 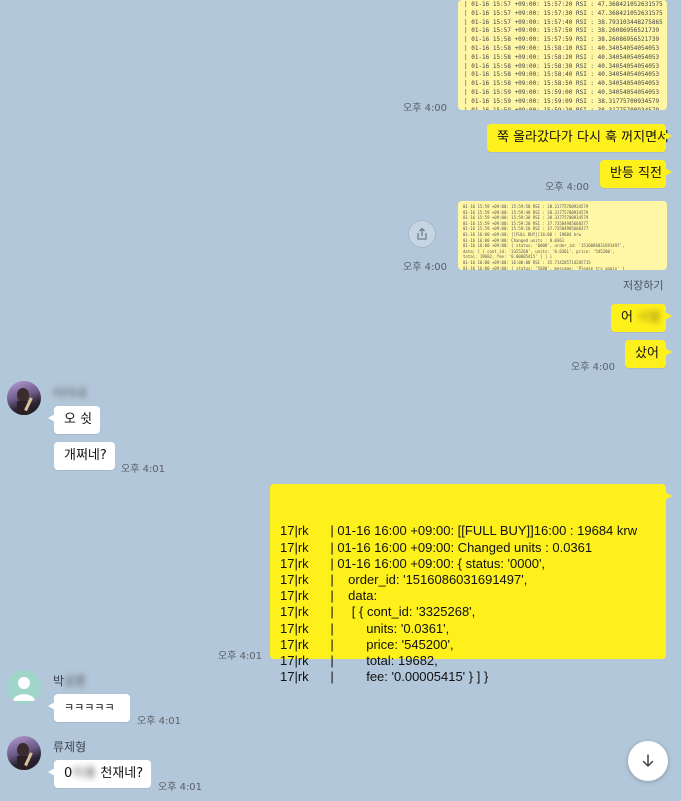 I want to click on their-message-bubble: ㅋㅋㅋㅋㅋ, so click(x=89, y=708).